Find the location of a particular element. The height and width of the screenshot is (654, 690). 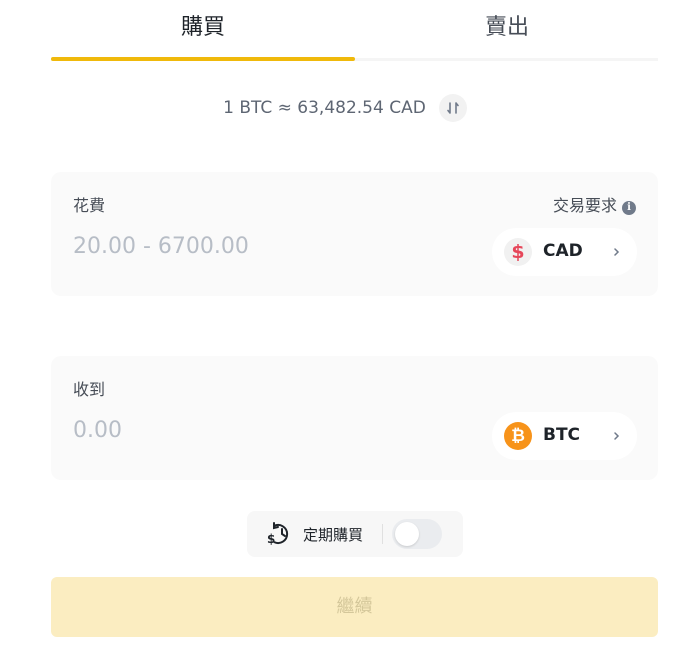

spend-amount-input: 20.00 - 6700.00 is located at coordinates (161, 246).